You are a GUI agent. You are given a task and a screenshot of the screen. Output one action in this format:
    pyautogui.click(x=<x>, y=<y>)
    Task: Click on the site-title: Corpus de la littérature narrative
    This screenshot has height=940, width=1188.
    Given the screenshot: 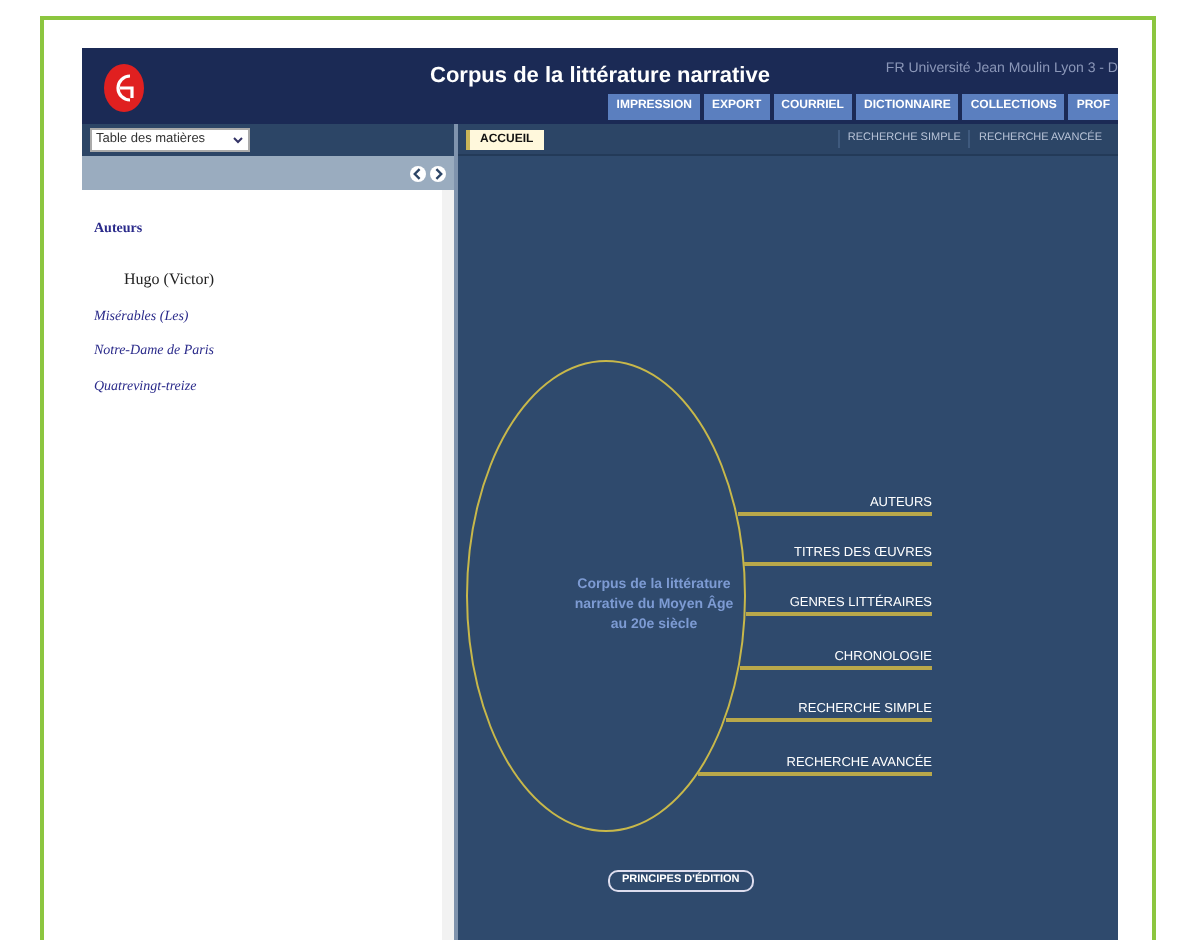 What is the action you would take?
    pyautogui.click(x=600, y=77)
    